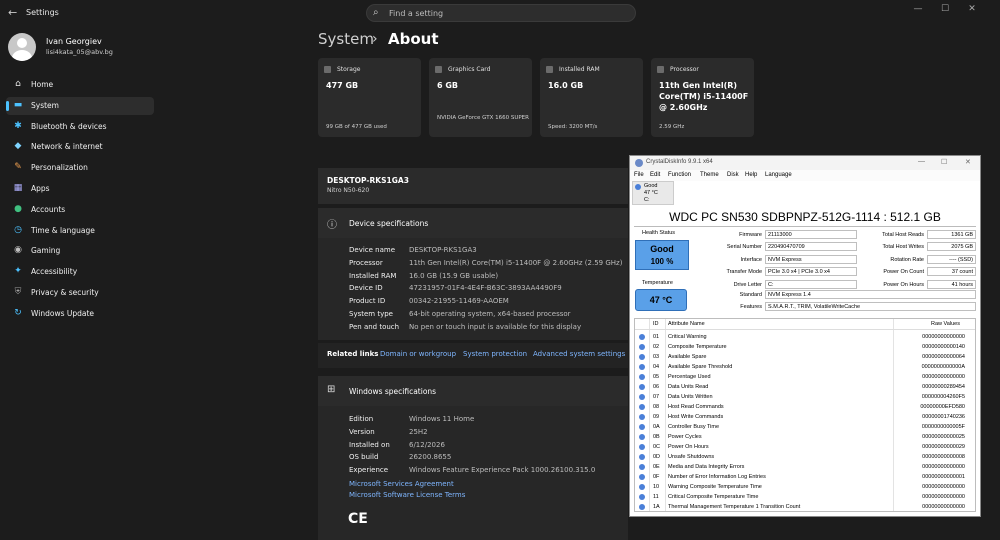 Image resolution: width=1000 pixels, height=540 pixels. What do you see at coordinates (805, 447) in the screenshot?
I see `table-row: 0C Power On Hours 00000000000029` at bounding box center [805, 447].